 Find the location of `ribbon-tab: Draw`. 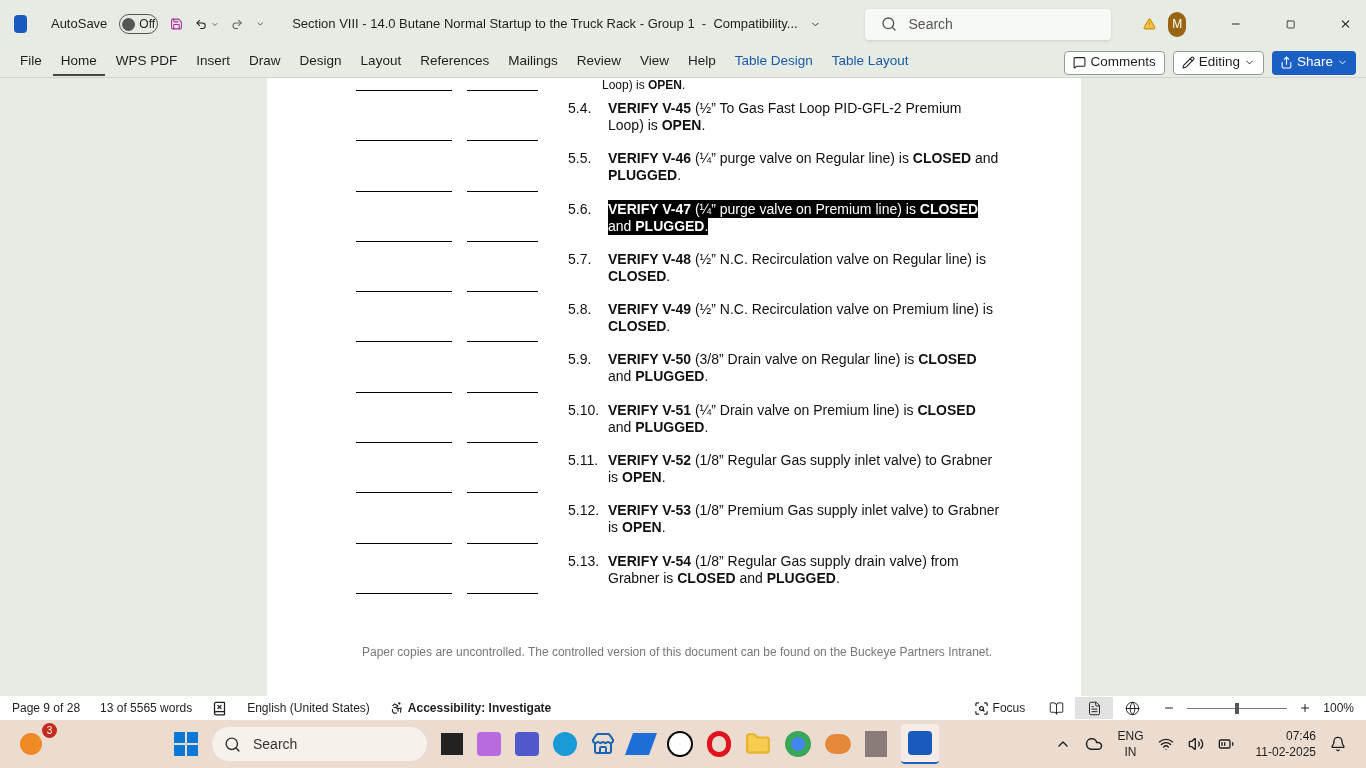

ribbon-tab: Draw is located at coordinates (265, 62).